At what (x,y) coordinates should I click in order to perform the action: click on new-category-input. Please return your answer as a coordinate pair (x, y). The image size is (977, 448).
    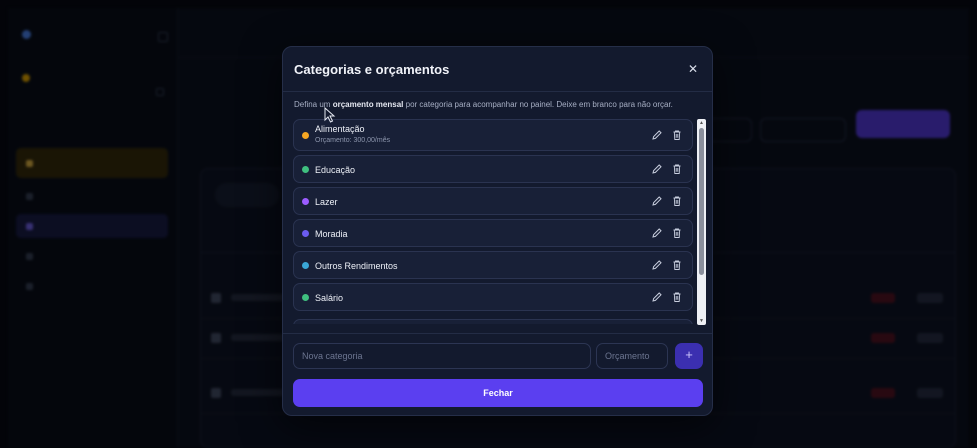
    Looking at the image, I should click on (442, 356).